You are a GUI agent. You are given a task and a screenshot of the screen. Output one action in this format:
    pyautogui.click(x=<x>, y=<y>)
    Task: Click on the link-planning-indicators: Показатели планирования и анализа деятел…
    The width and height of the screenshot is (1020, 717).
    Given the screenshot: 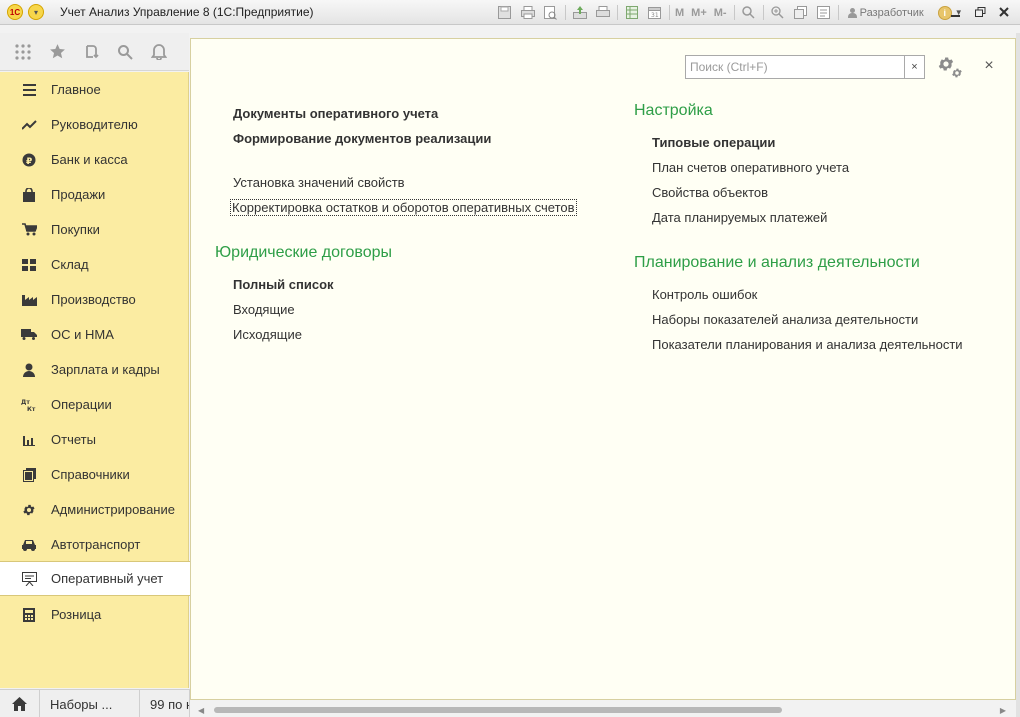 What is the action you would take?
    pyautogui.click(x=807, y=344)
    